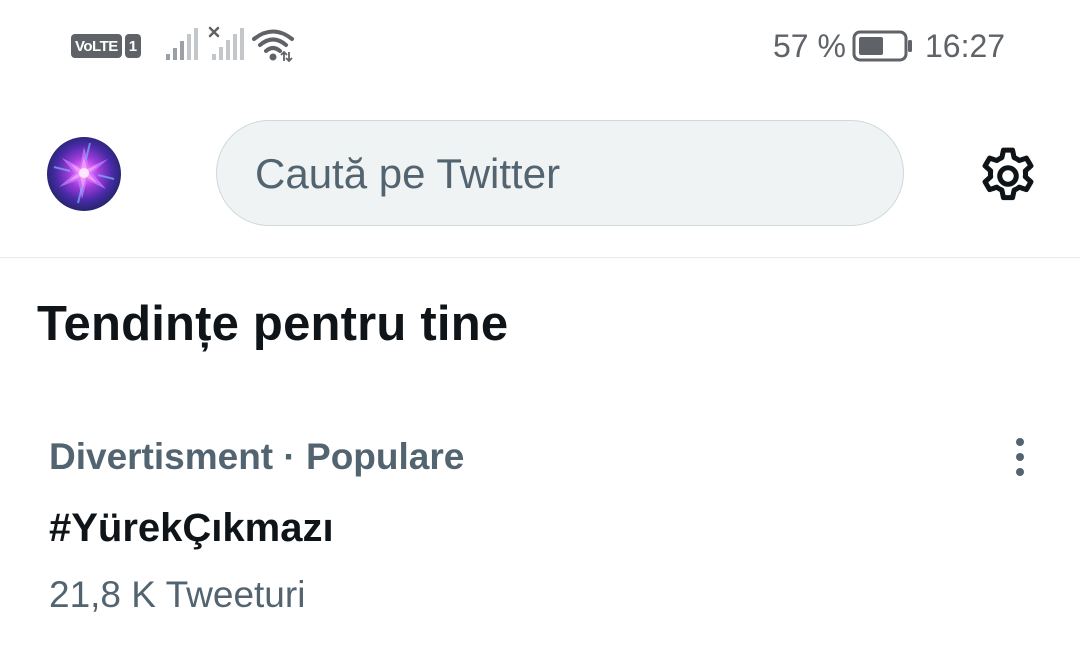 Image resolution: width=1080 pixels, height=662 pixels. What do you see at coordinates (882, 46) in the screenshot?
I see `battery-icon` at bounding box center [882, 46].